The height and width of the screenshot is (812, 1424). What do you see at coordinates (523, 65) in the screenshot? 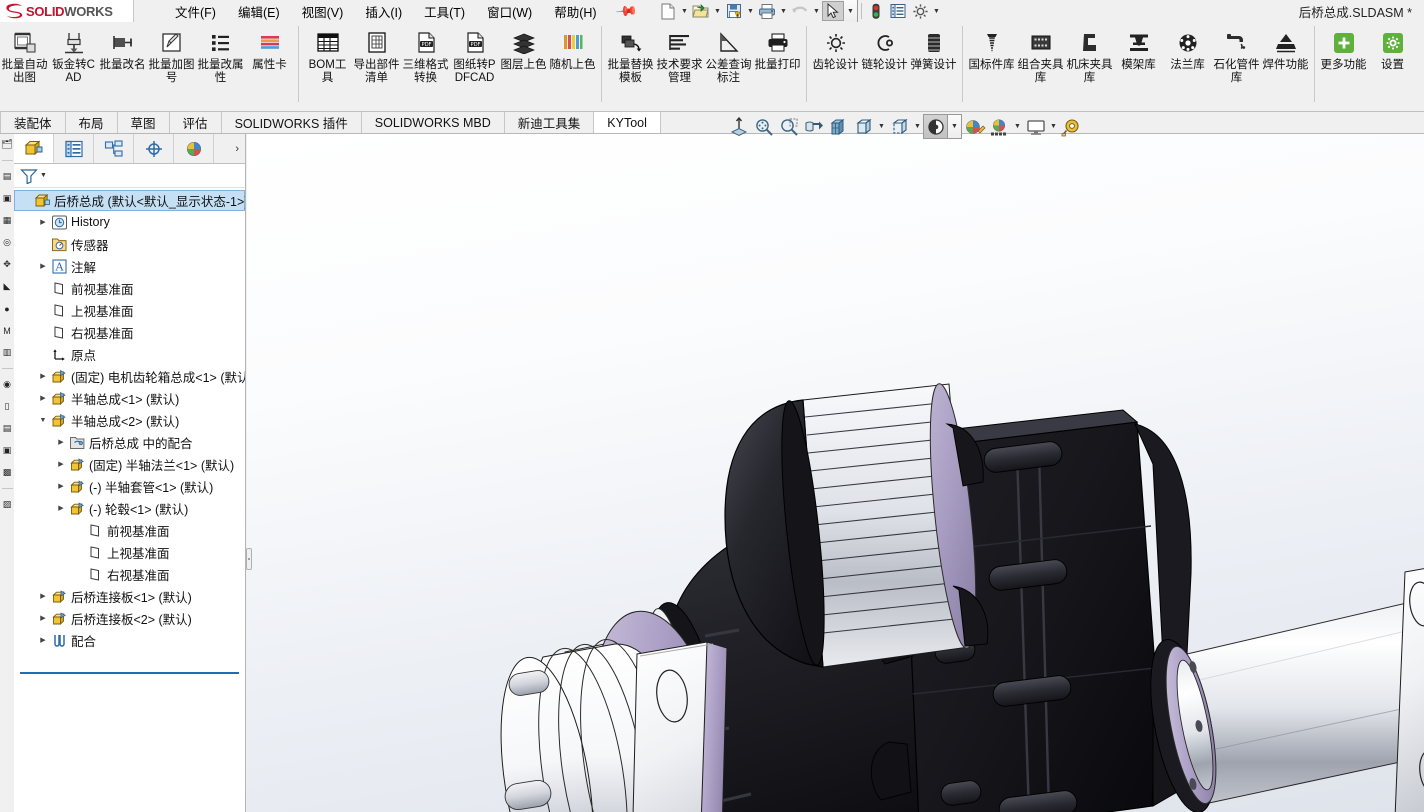
I see `layer-coloring: 图层上色` at bounding box center [523, 65].